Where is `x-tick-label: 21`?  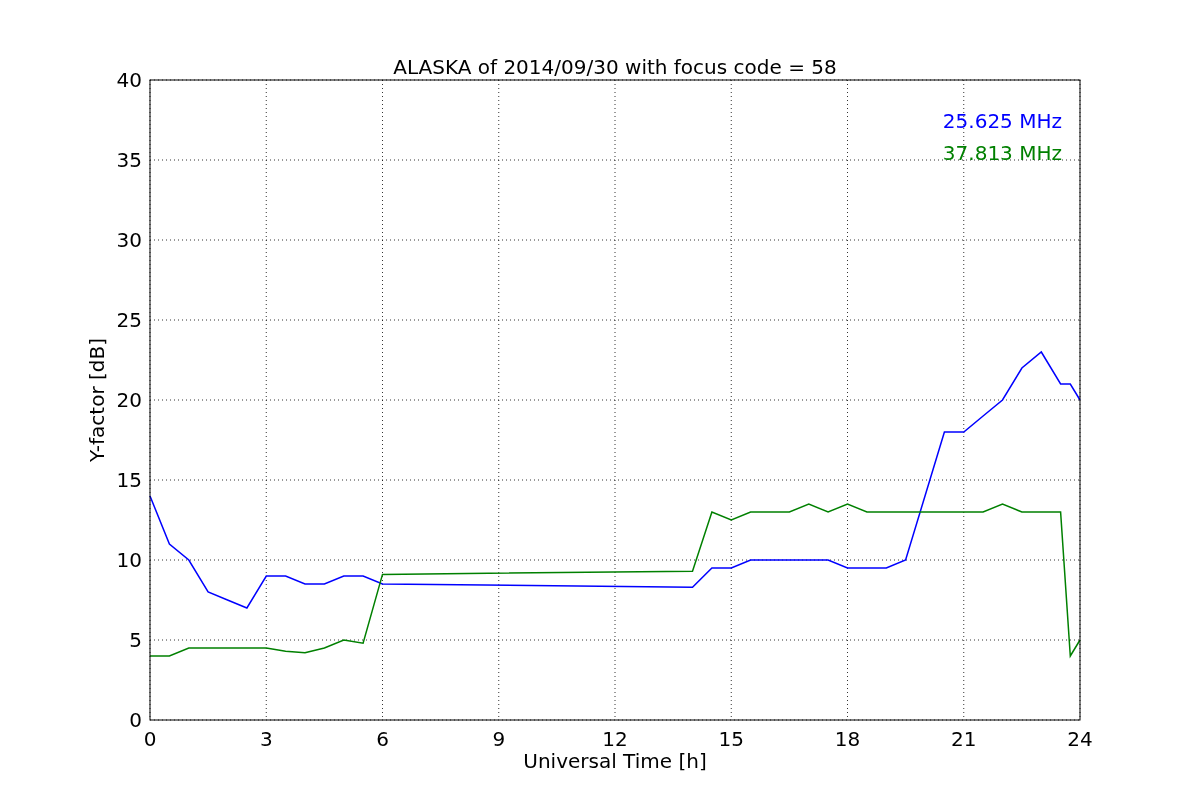 x-tick-label: 21 is located at coordinates (964, 739).